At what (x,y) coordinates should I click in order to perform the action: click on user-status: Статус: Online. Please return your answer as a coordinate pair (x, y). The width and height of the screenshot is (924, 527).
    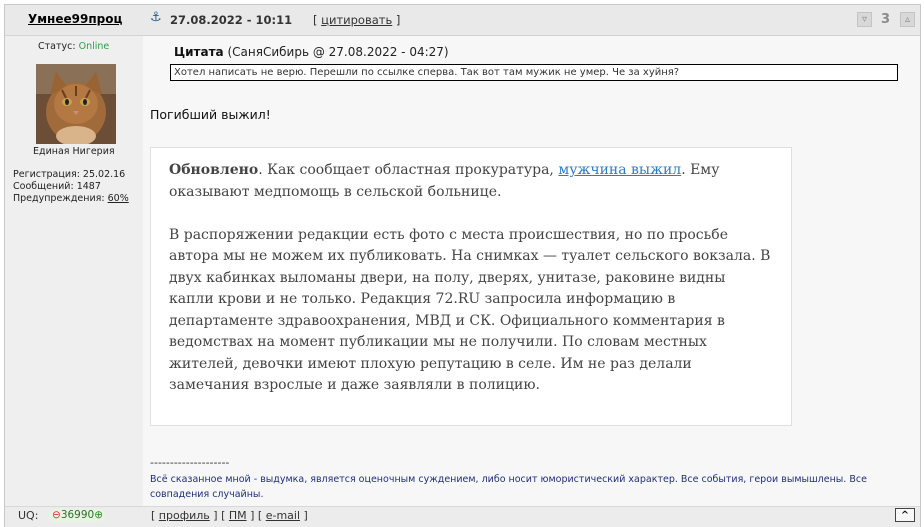
    Looking at the image, I should click on (73, 46).